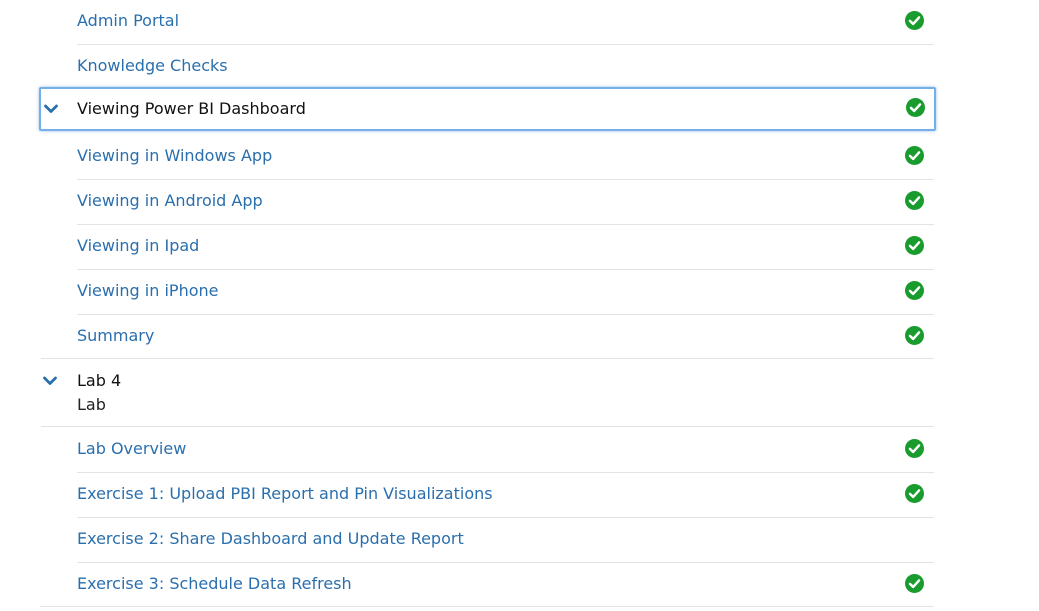 This screenshot has height=611, width=1039. Describe the element at coordinates (152, 66) in the screenshot. I see `item-link: Knowledge Checks` at that location.